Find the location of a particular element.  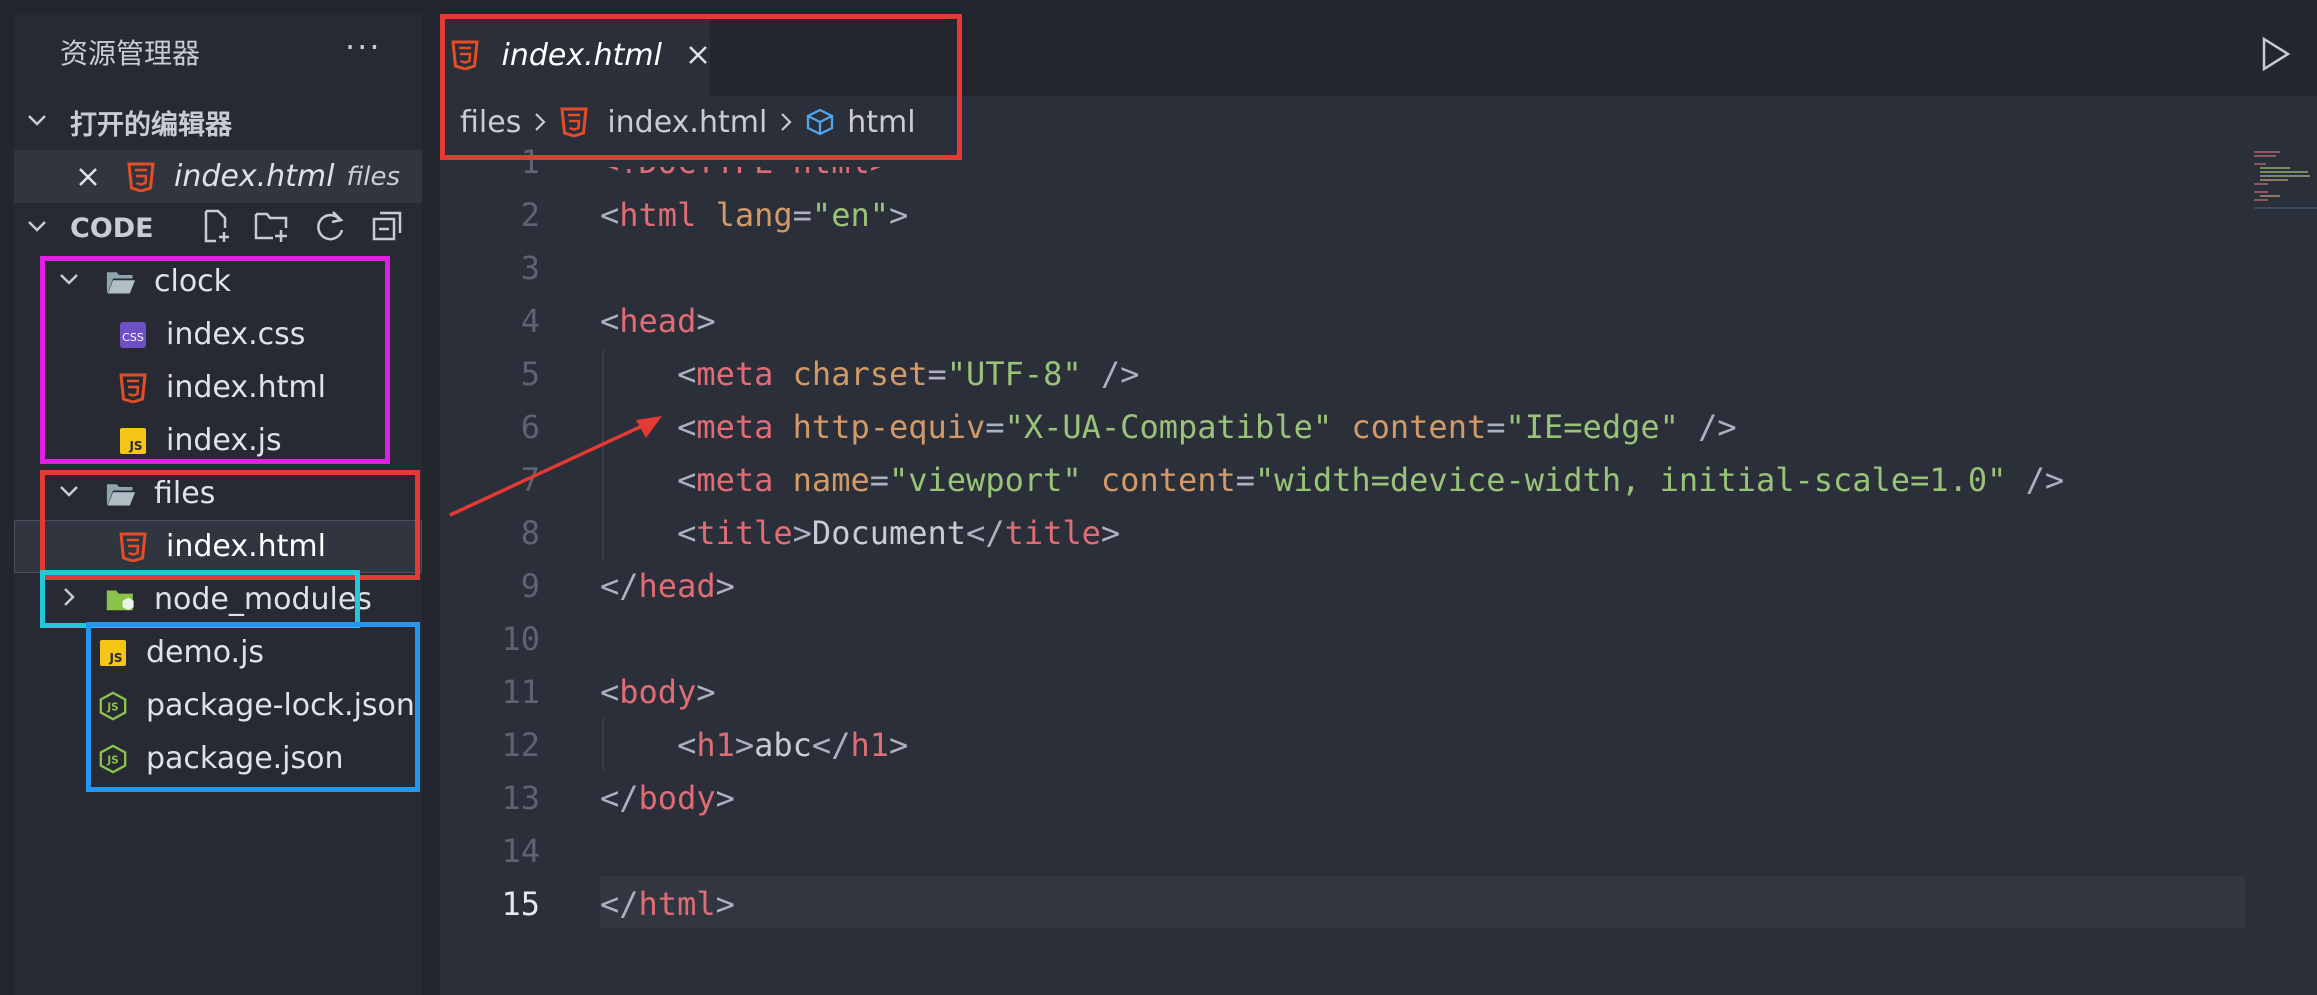

tab-label: index.html is located at coordinates (581, 55).